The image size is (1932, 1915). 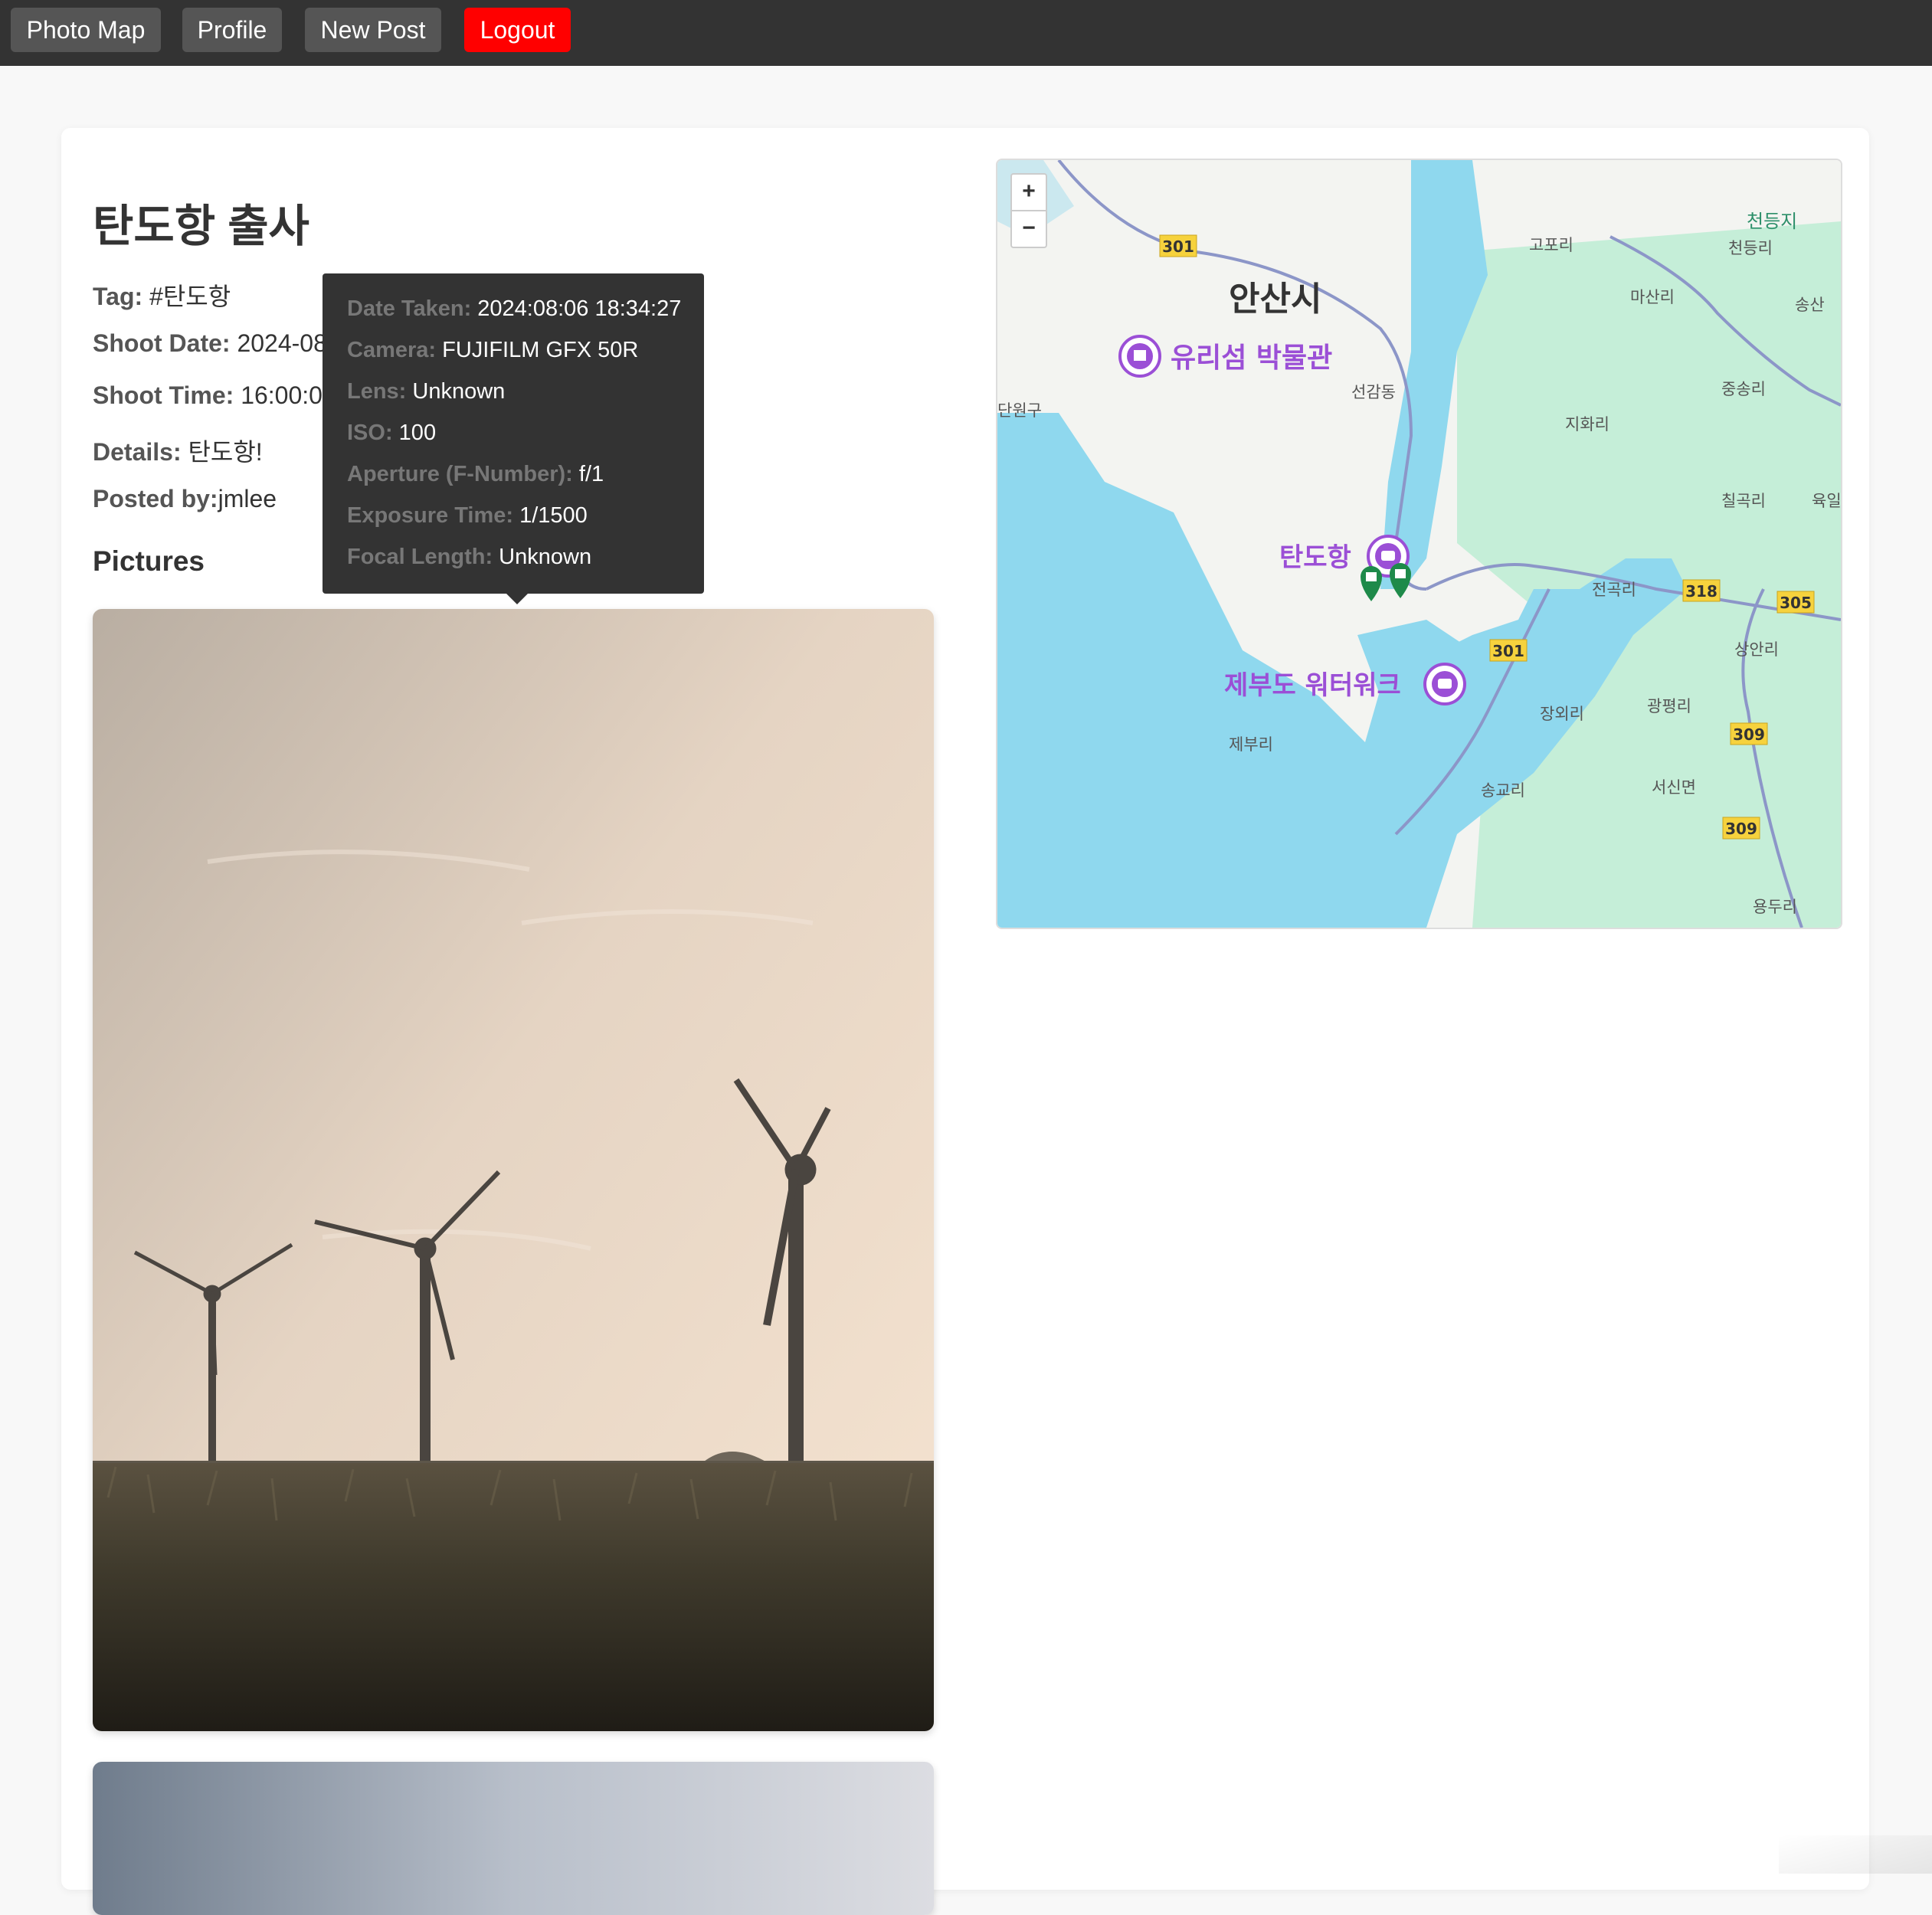 What do you see at coordinates (163, 395) in the screenshot?
I see `shoot-time-label: Shoot Time:` at bounding box center [163, 395].